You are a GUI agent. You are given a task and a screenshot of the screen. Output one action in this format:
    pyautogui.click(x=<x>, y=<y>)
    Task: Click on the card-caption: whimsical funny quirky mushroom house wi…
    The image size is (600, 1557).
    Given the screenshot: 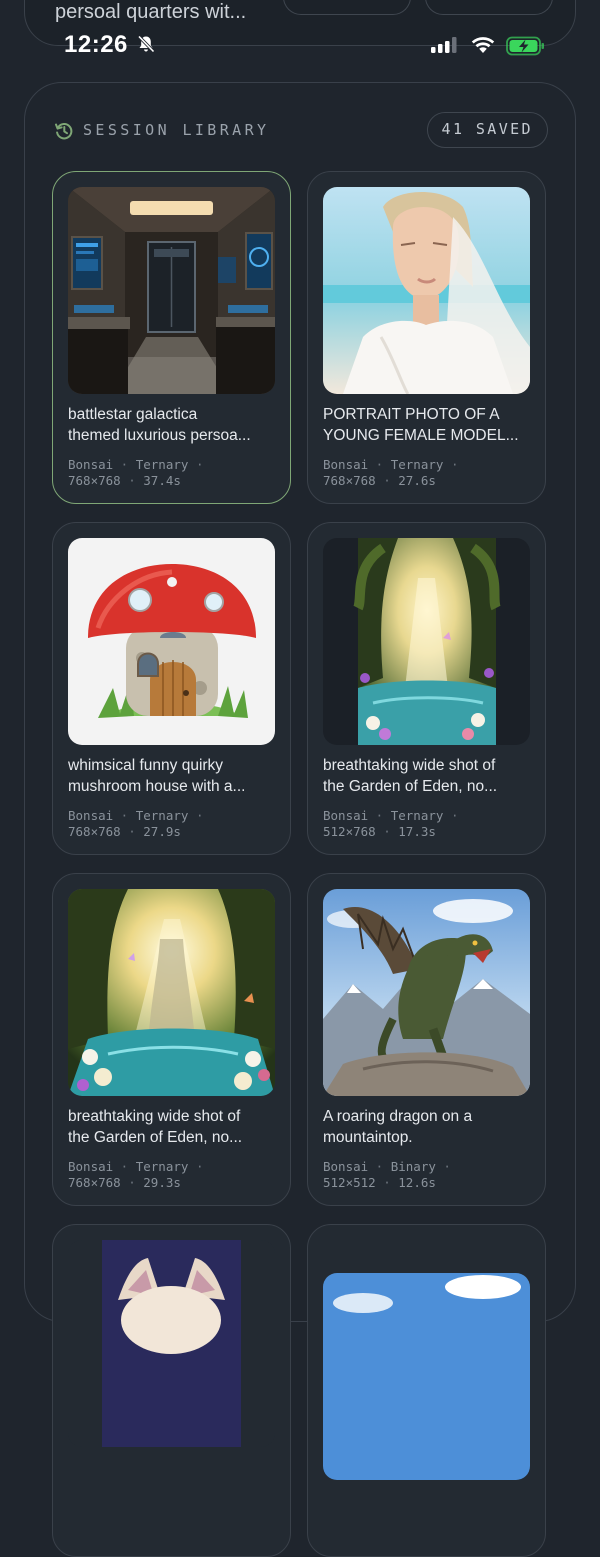 What is the action you would take?
    pyautogui.click(x=157, y=776)
    